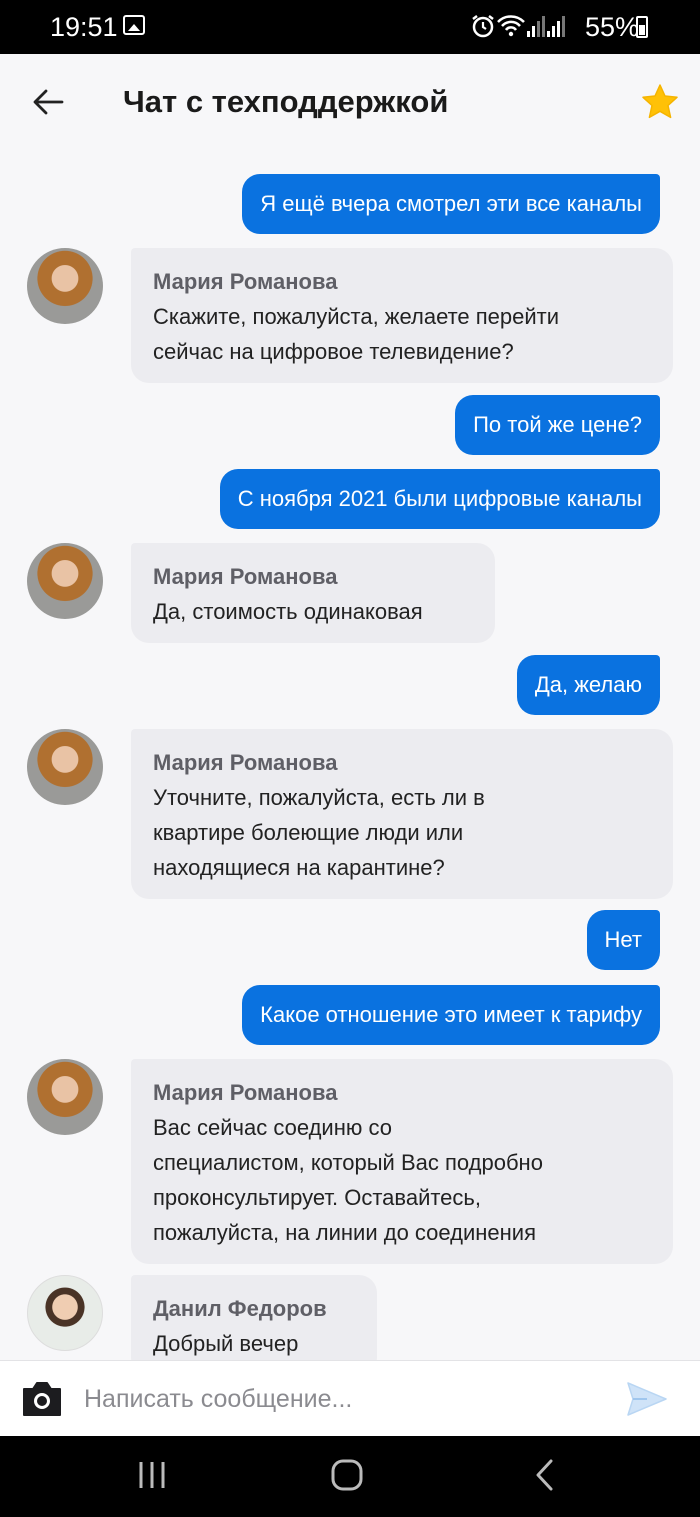 The height and width of the screenshot is (1517, 700). I want to click on recent-apps-icon, so click(152, 1475).